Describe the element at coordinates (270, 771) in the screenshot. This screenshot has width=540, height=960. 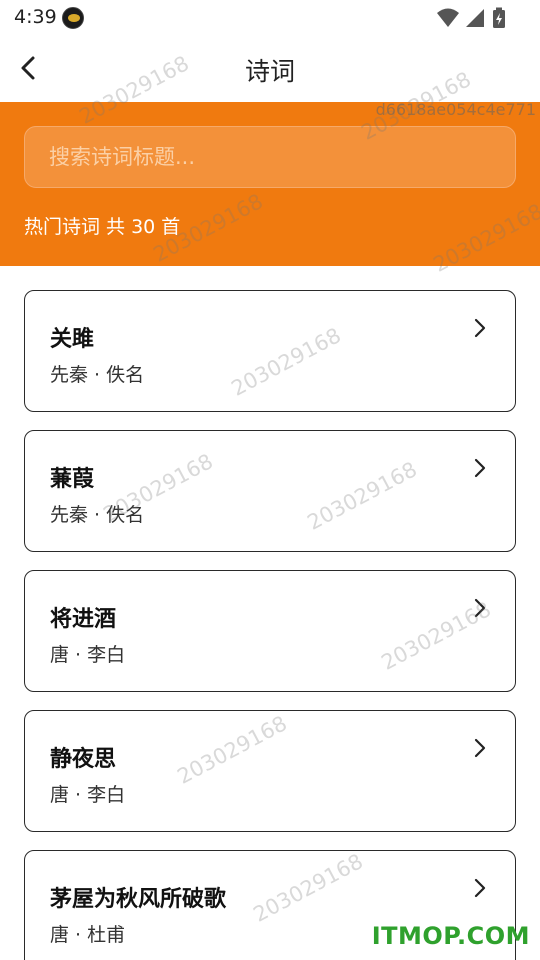
I see `poem-card: 静夜思 唐 · 李白` at that location.